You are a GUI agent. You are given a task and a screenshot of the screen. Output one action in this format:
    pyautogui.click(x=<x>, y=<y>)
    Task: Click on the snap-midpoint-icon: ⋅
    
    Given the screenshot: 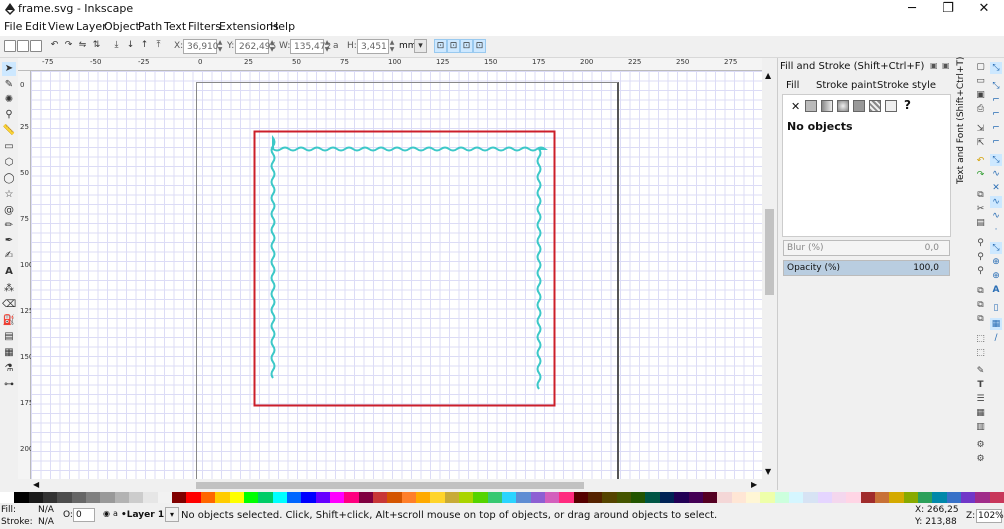 What is the action you would take?
    pyautogui.click(x=996, y=230)
    